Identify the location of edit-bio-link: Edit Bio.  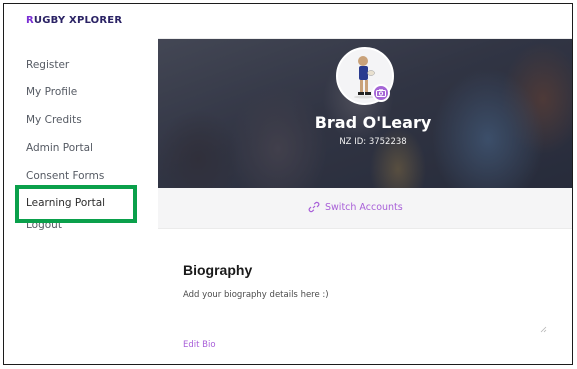
(199, 345).